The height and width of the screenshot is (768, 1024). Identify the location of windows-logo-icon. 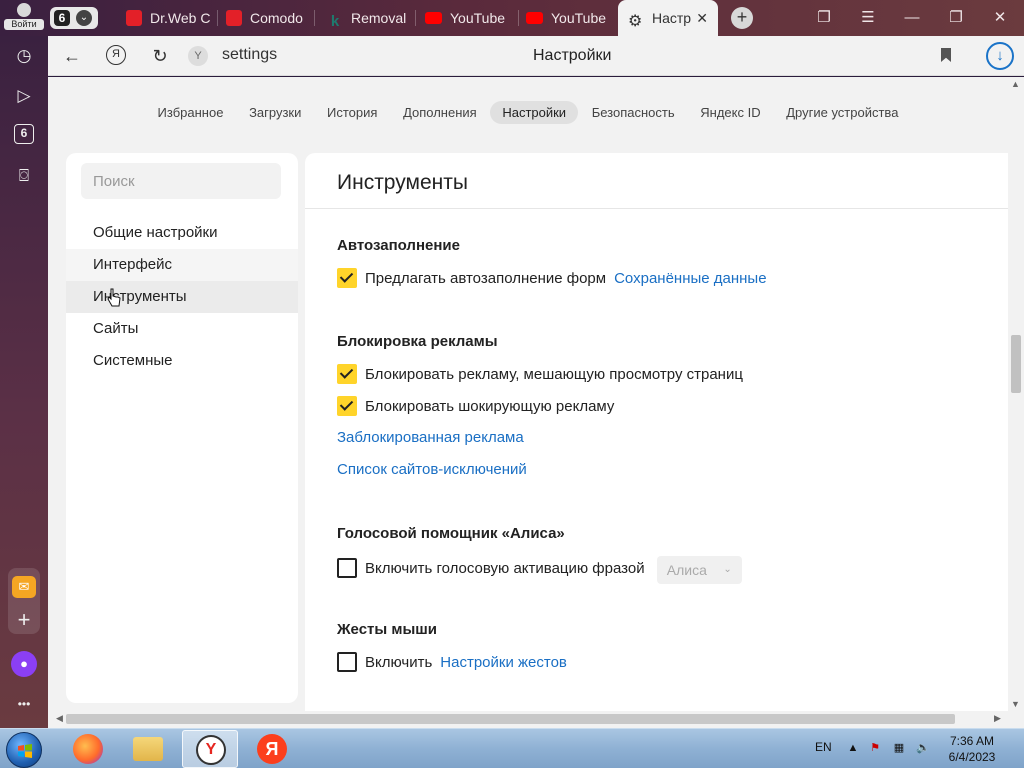
(25, 751).